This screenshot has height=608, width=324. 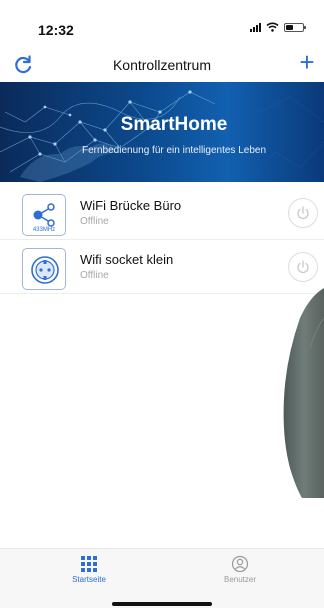 I want to click on background-vase-image, so click(x=303, y=393).